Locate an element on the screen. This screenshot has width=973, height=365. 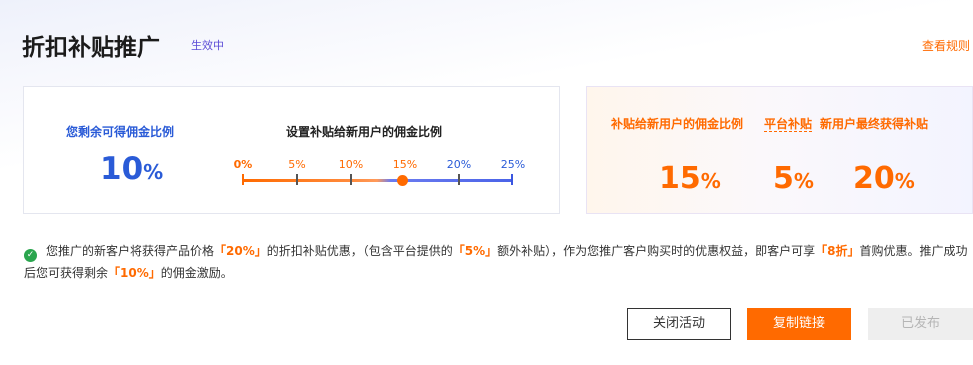
new-user-subsidy-label: 补贴给新用户的佣金比例 is located at coordinates (677, 124).